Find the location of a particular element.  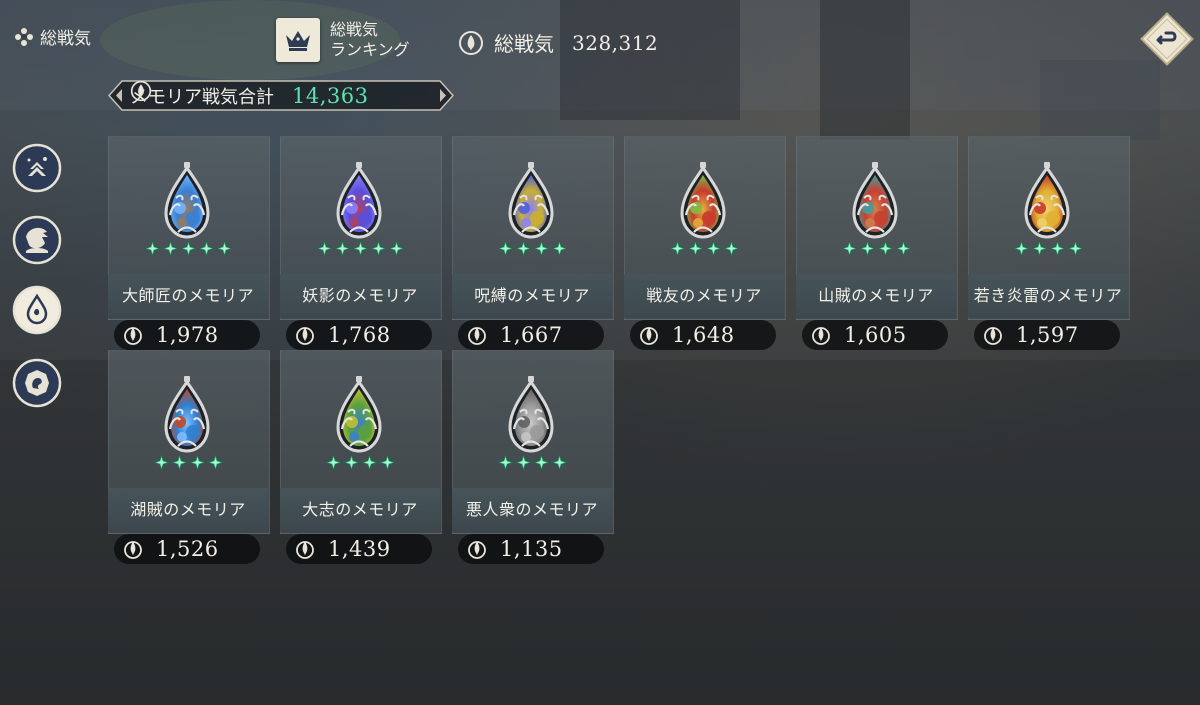

flower-emblem-icon is located at coordinates (24, 36).